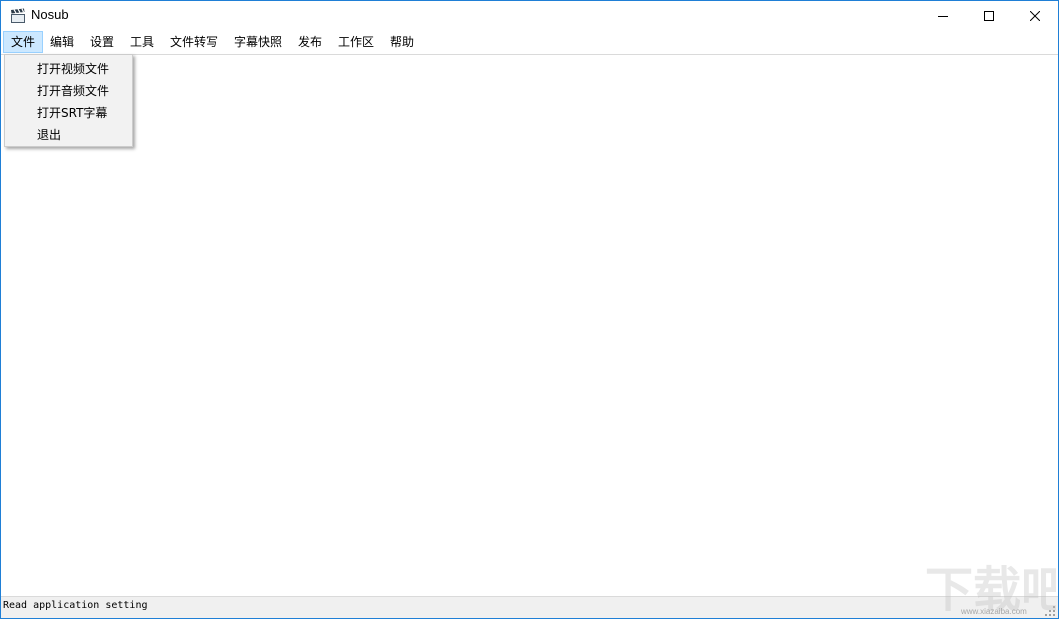 This screenshot has height=619, width=1059. Describe the element at coordinates (194, 42) in the screenshot. I see `menu-transcribe: 文件转写` at that location.